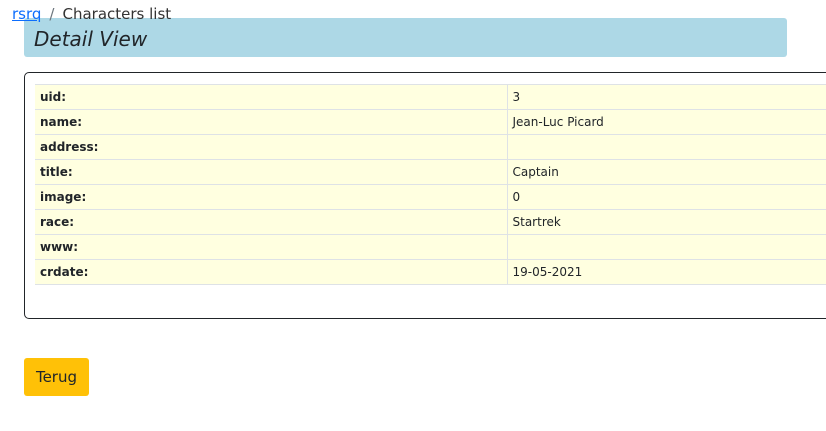 Image resolution: width=826 pixels, height=431 pixels. I want to click on detail-value: 0, so click(666, 197).